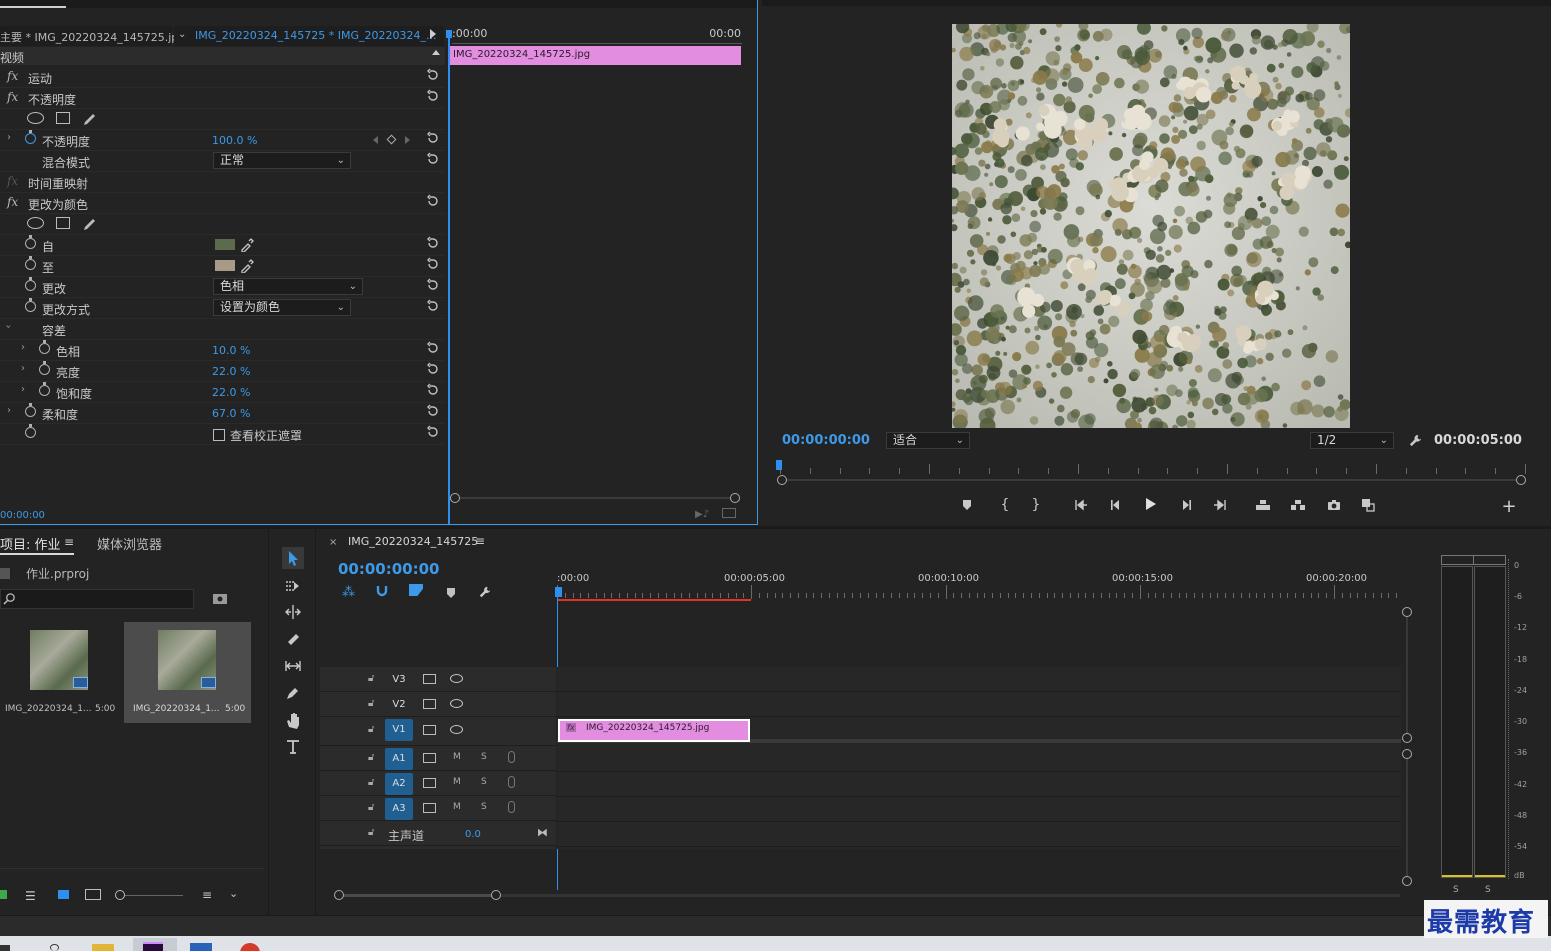  I want to click on play-button, so click(1150, 504).